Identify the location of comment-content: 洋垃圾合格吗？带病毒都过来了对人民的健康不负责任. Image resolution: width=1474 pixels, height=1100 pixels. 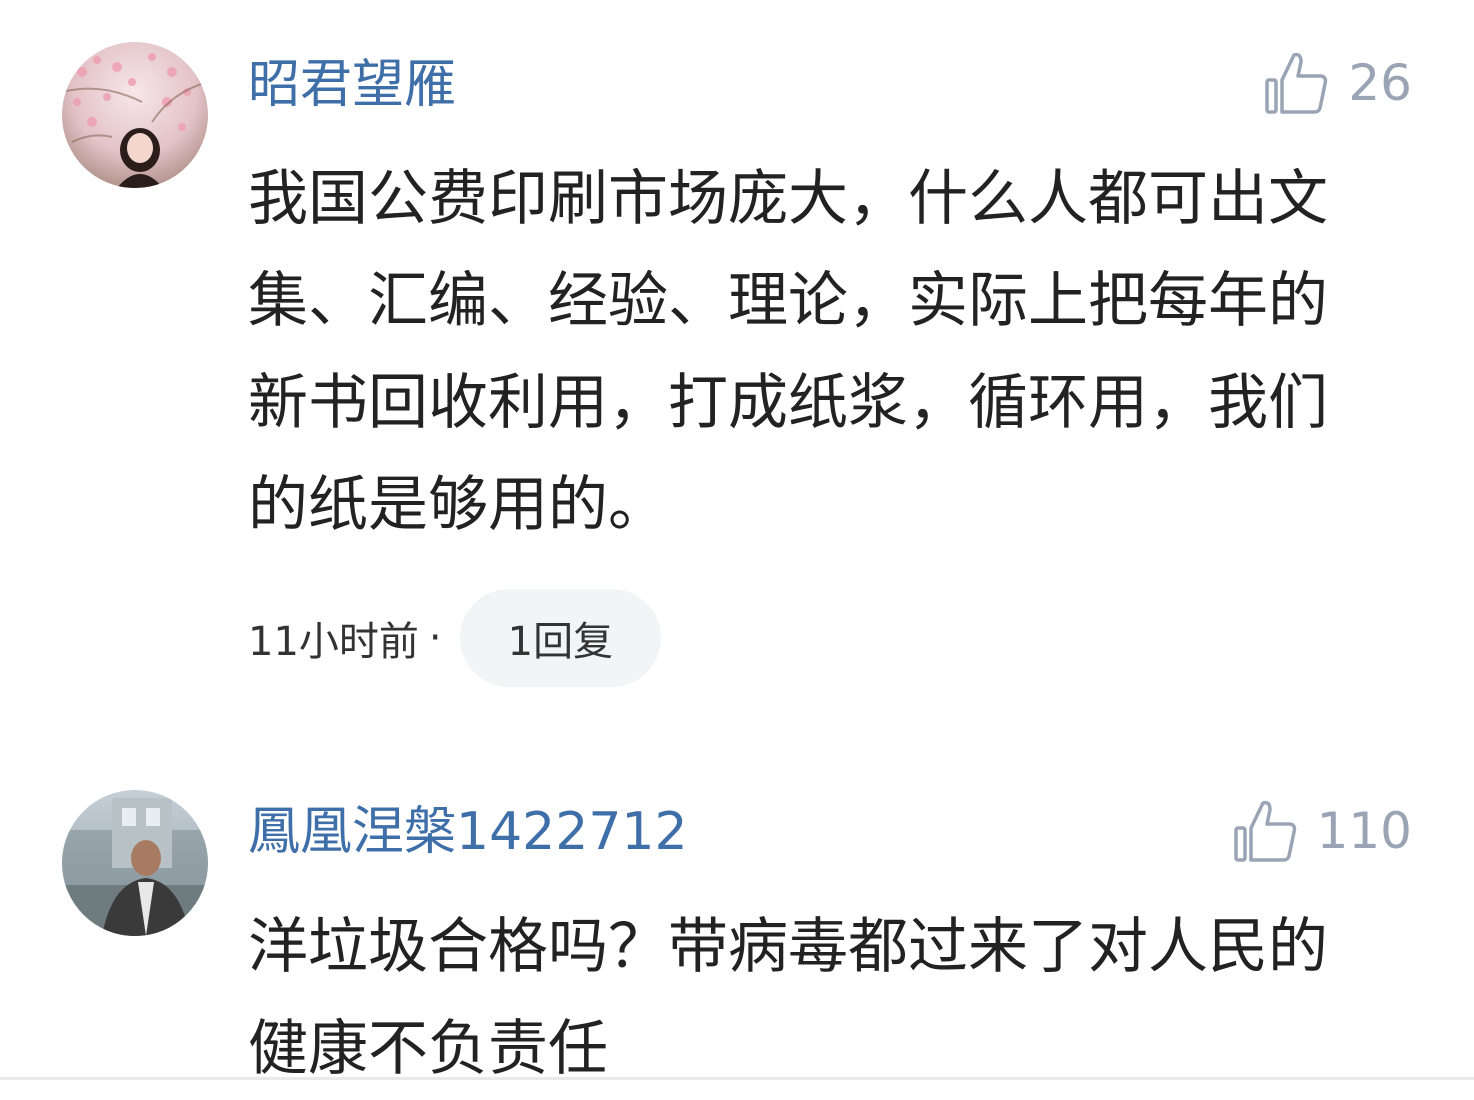
(788, 998).